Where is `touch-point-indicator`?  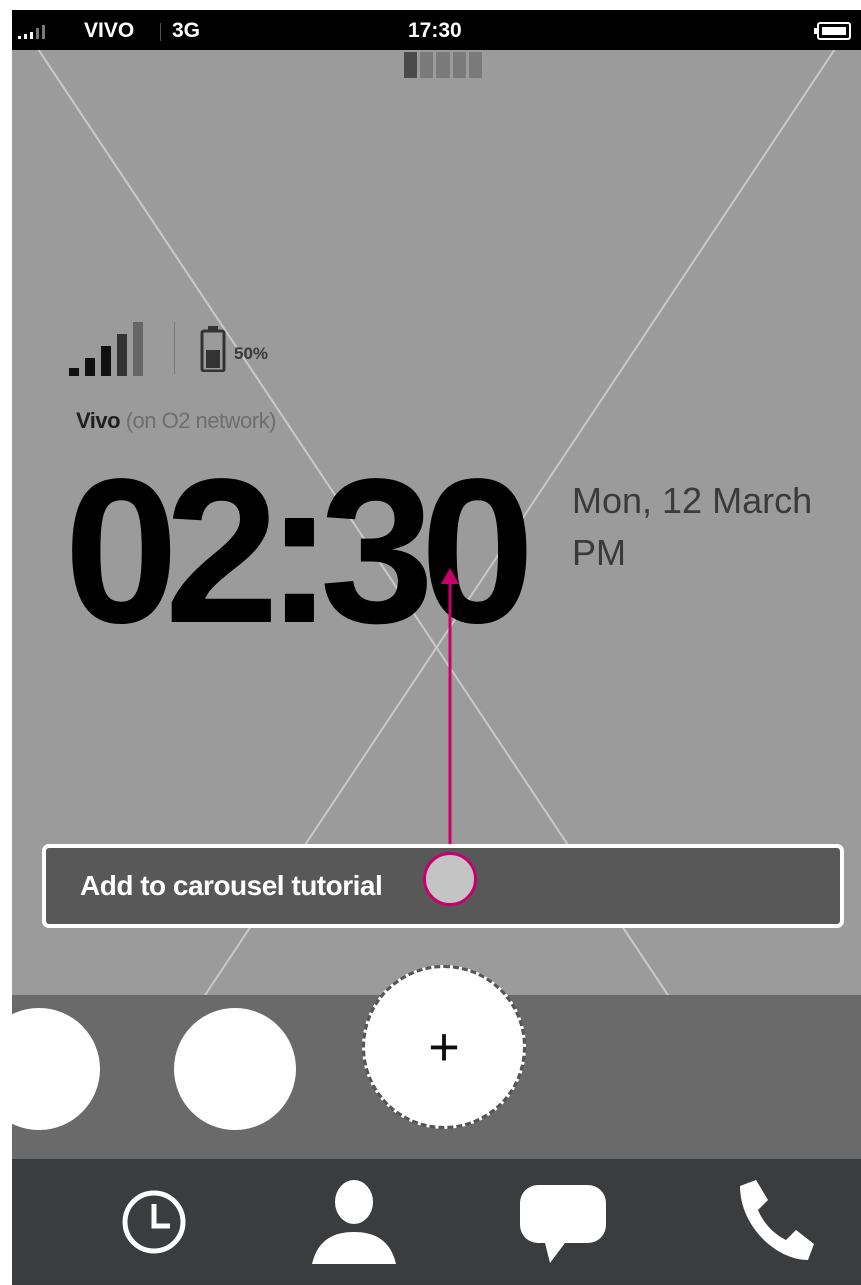 touch-point-indicator is located at coordinates (450, 879).